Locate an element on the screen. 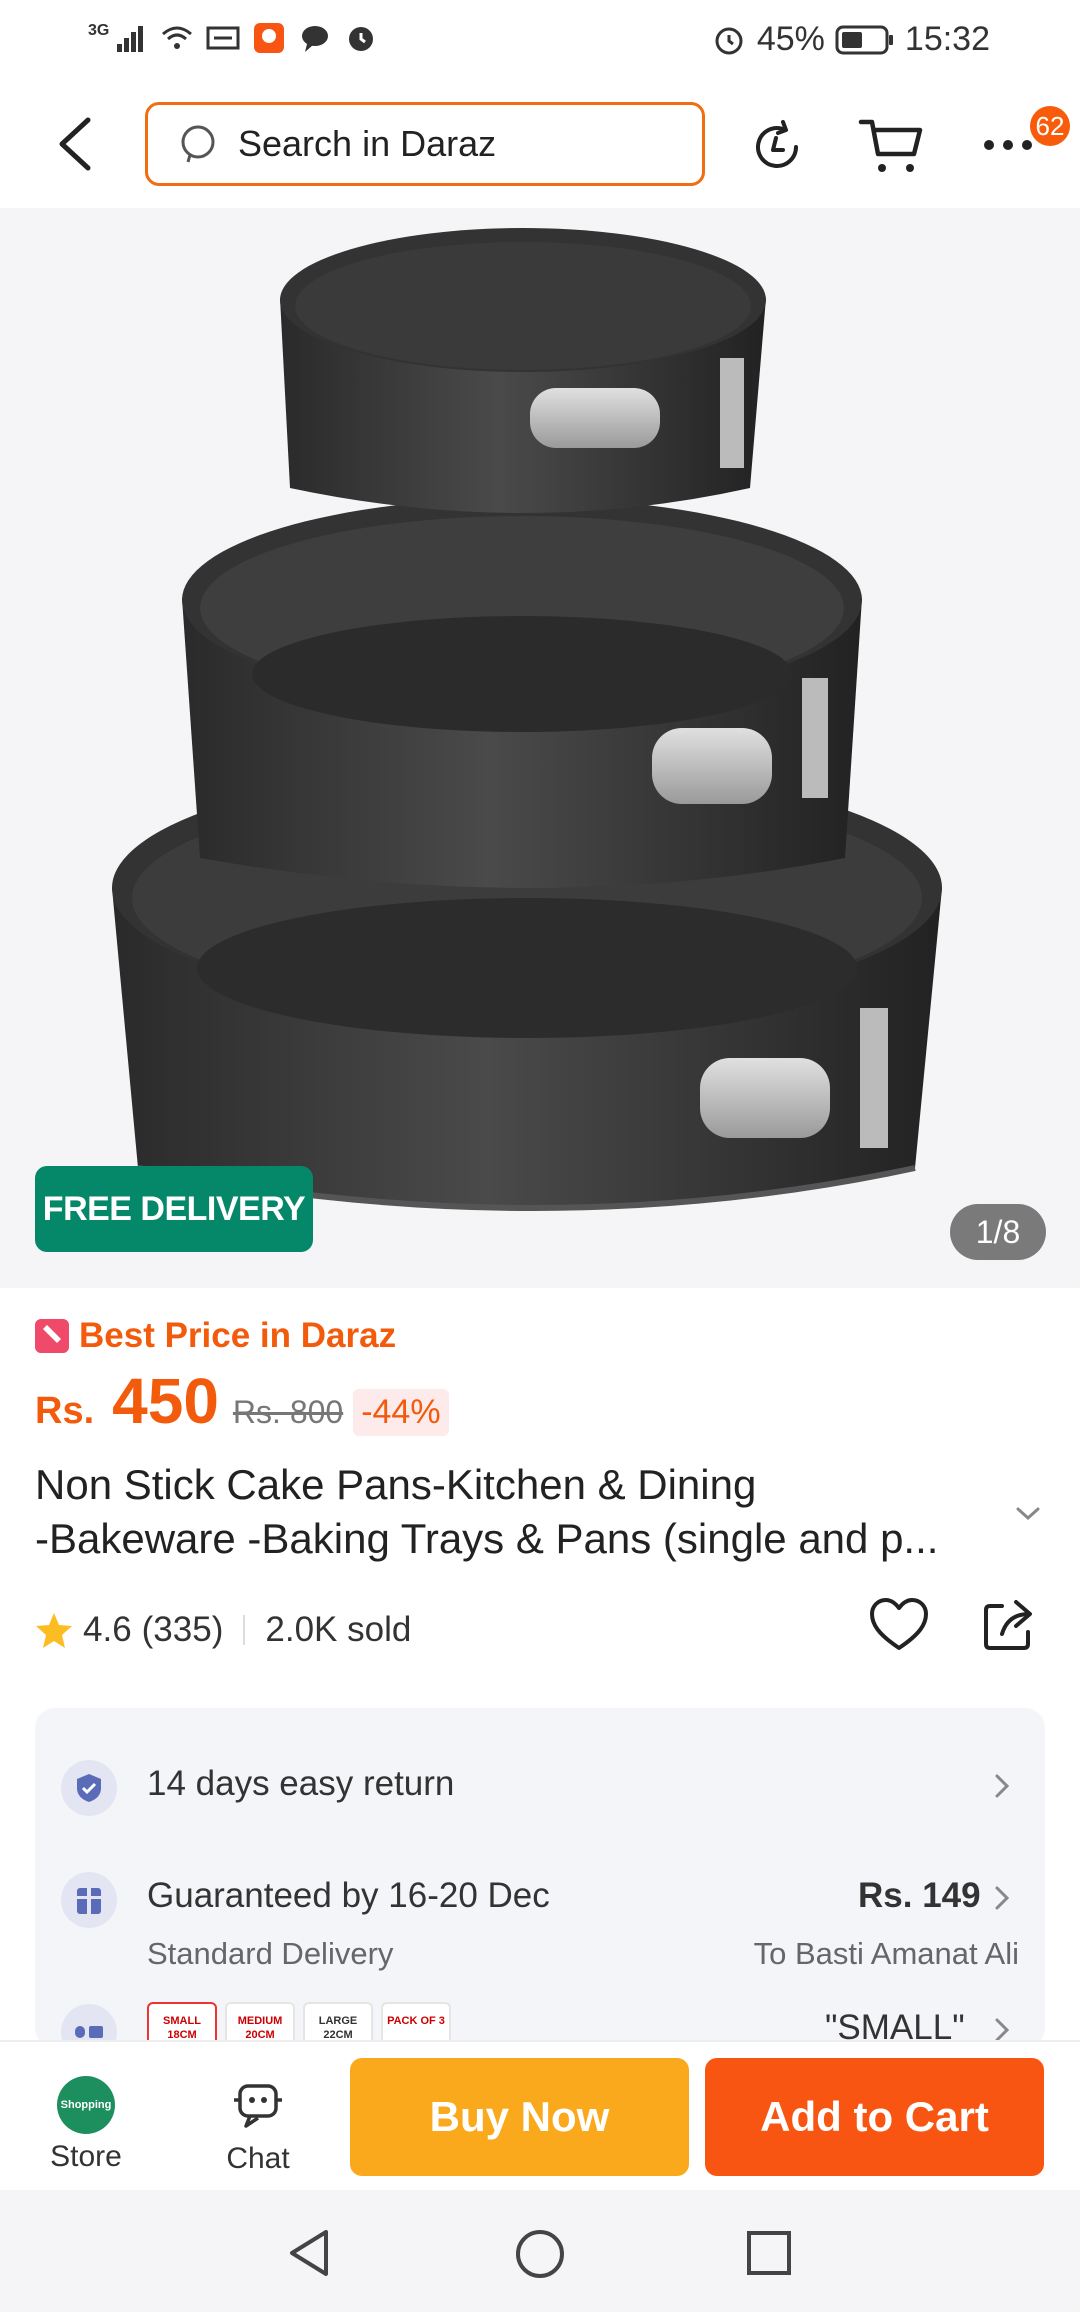 This screenshot has width=1080, height=2312. divider is located at coordinates (244, 1630).